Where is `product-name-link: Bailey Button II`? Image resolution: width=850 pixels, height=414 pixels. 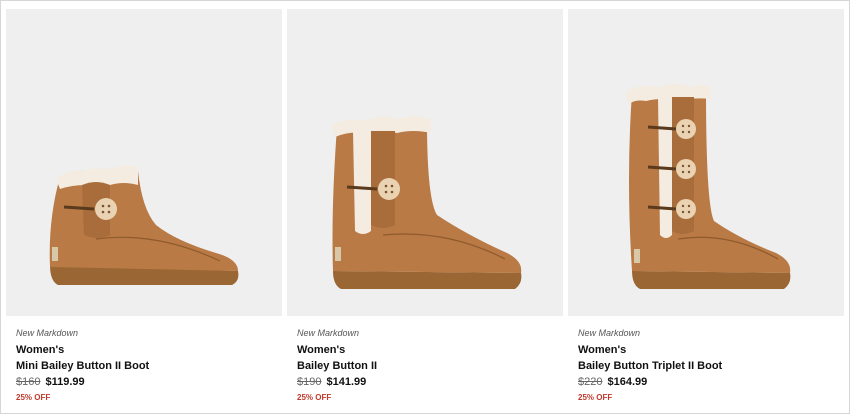 product-name-link: Bailey Button II is located at coordinates (430, 366).